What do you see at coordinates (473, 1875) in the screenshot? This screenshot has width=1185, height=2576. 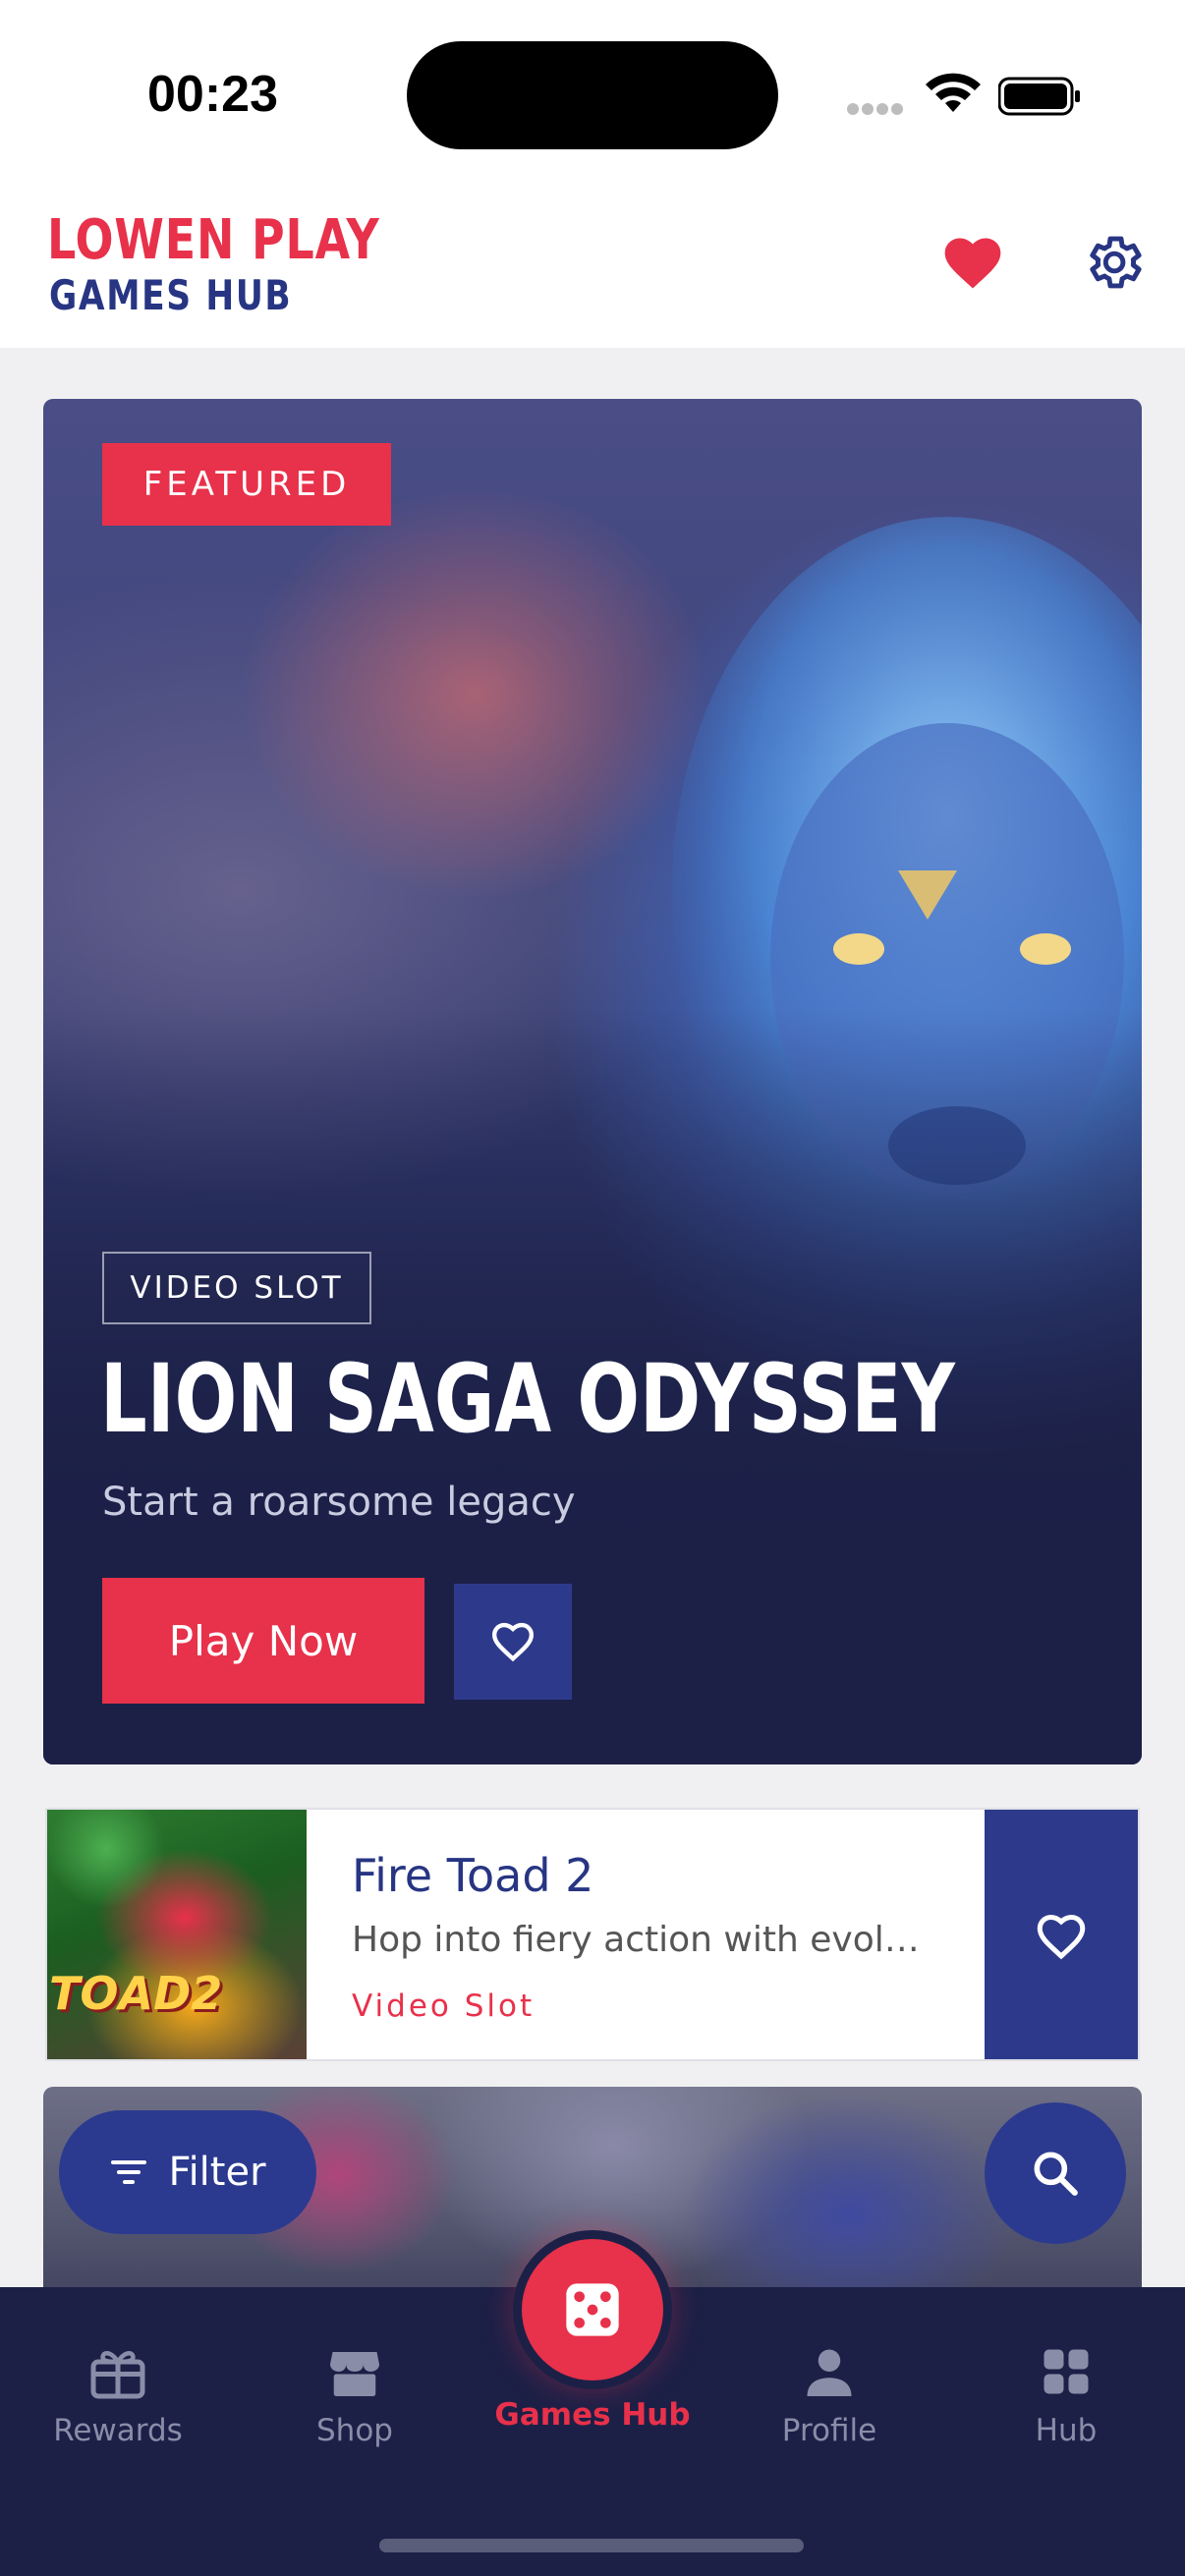 I see `game-title: Fire Toad 2` at bounding box center [473, 1875].